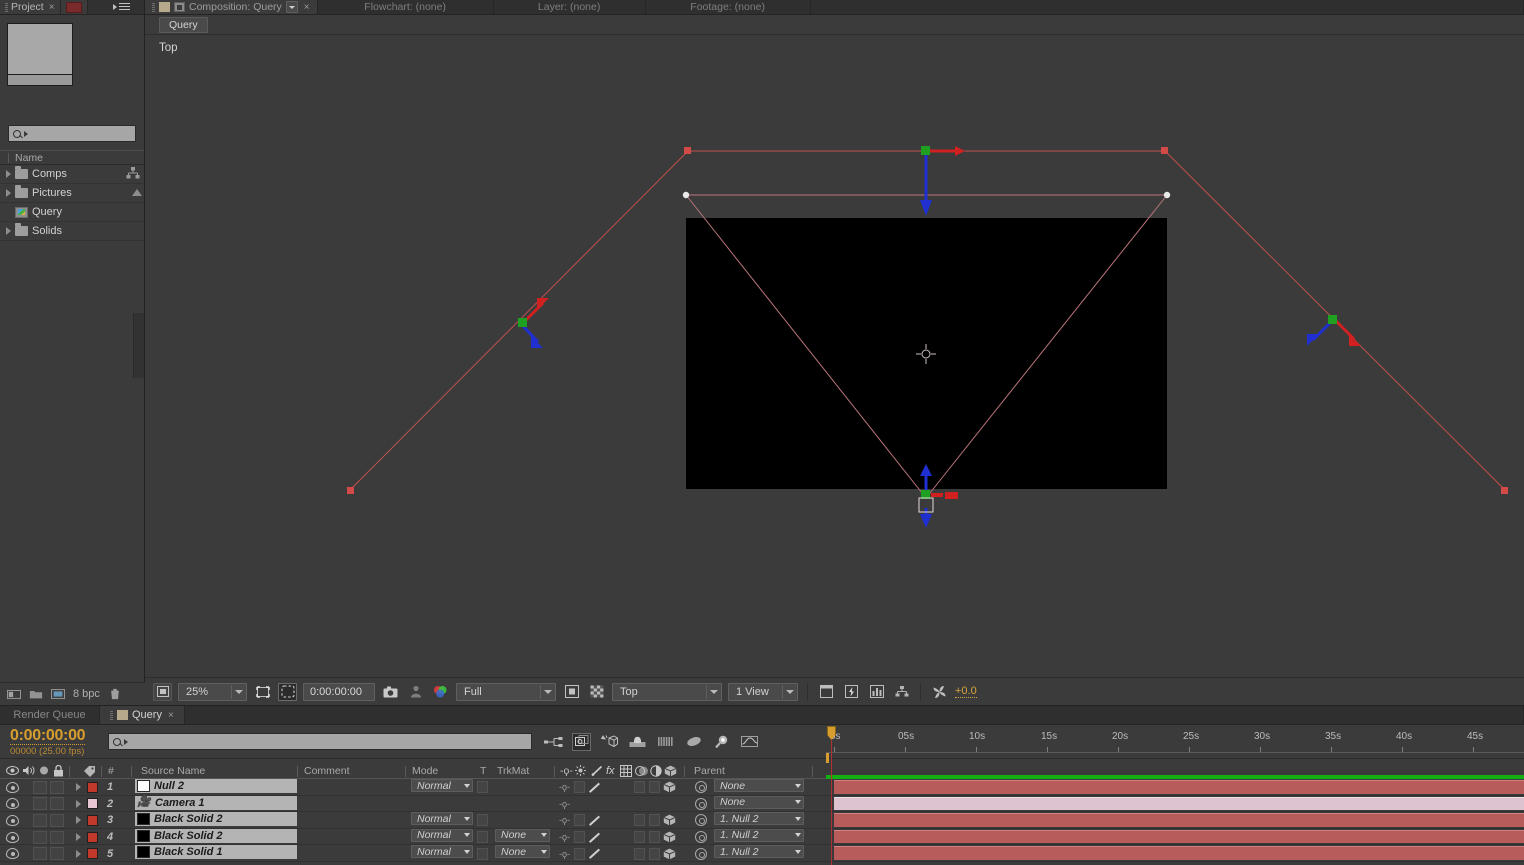 The width and height of the screenshot is (1524, 865). What do you see at coordinates (14, 694) in the screenshot?
I see `new-comp-icon` at bounding box center [14, 694].